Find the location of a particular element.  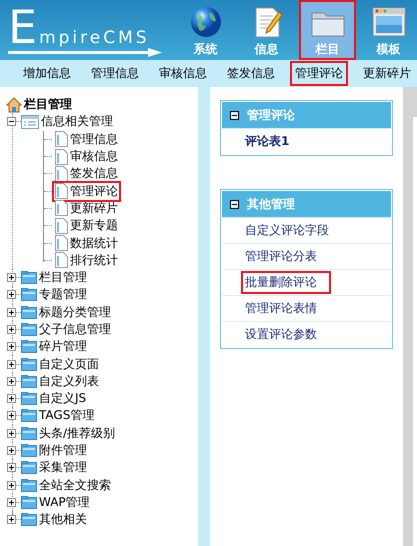

home-icon is located at coordinates (14, 104).